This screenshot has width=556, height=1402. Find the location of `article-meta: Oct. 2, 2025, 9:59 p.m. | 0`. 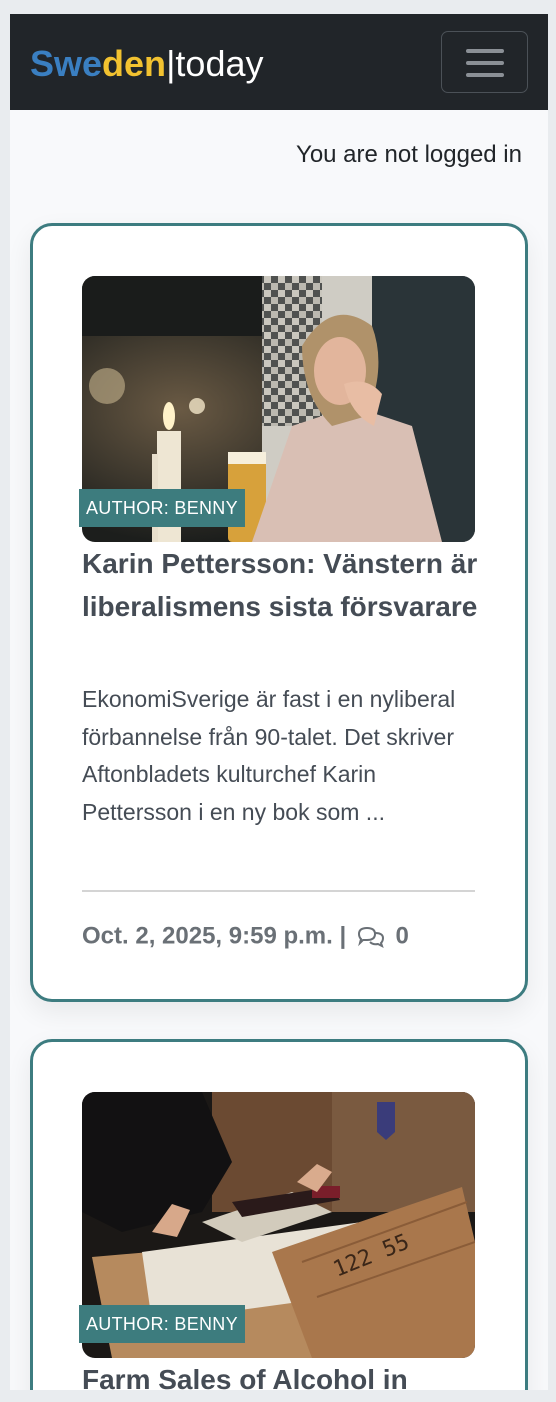

article-meta: Oct. 2, 2025, 9:59 p.m. | 0 is located at coordinates (245, 936).